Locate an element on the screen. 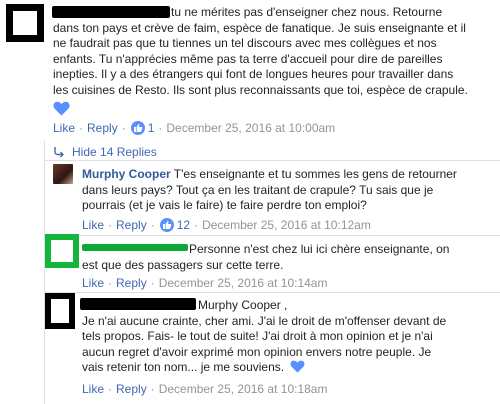  like-count: 1 is located at coordinates (151, 128).